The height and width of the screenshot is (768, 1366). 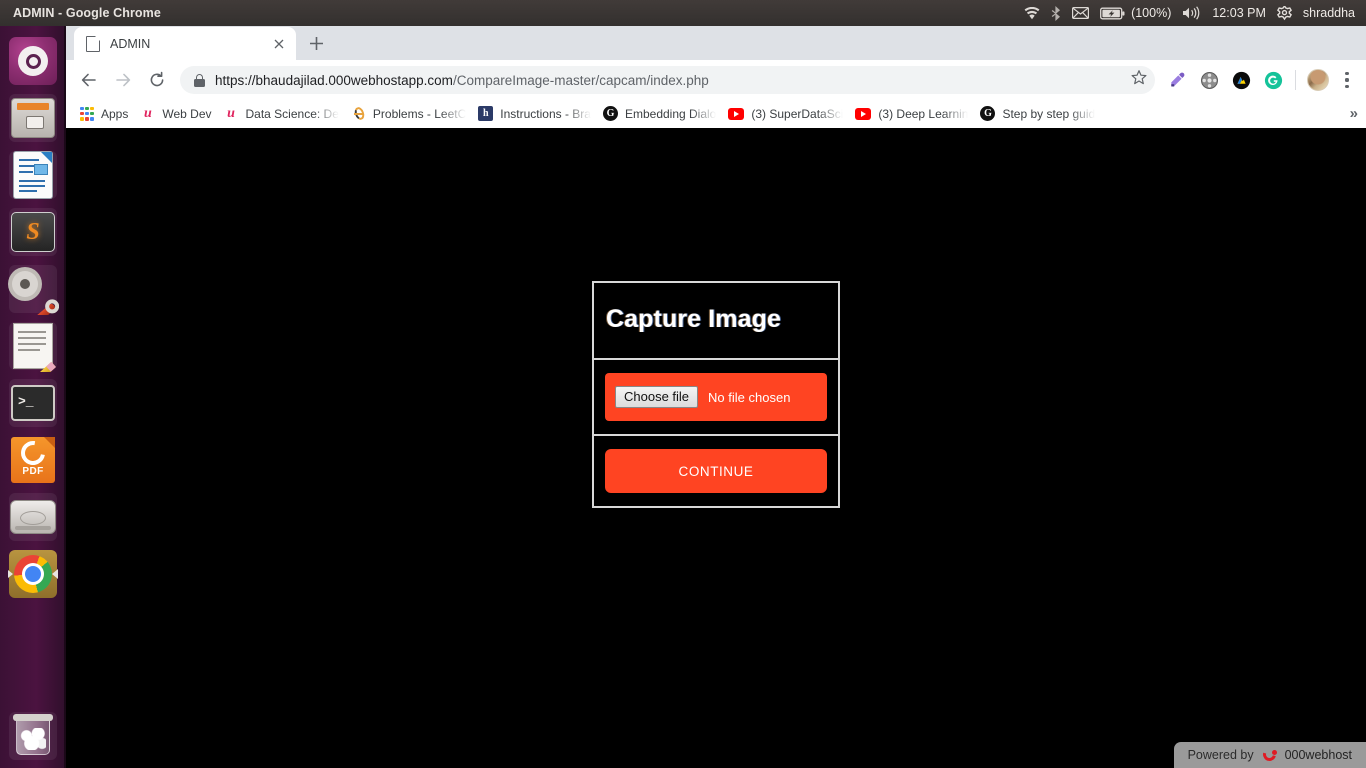 What do you see at coordinates (316, 43) in the screenshot?
I see `new-tab-button` at bounding box center [316, 43].